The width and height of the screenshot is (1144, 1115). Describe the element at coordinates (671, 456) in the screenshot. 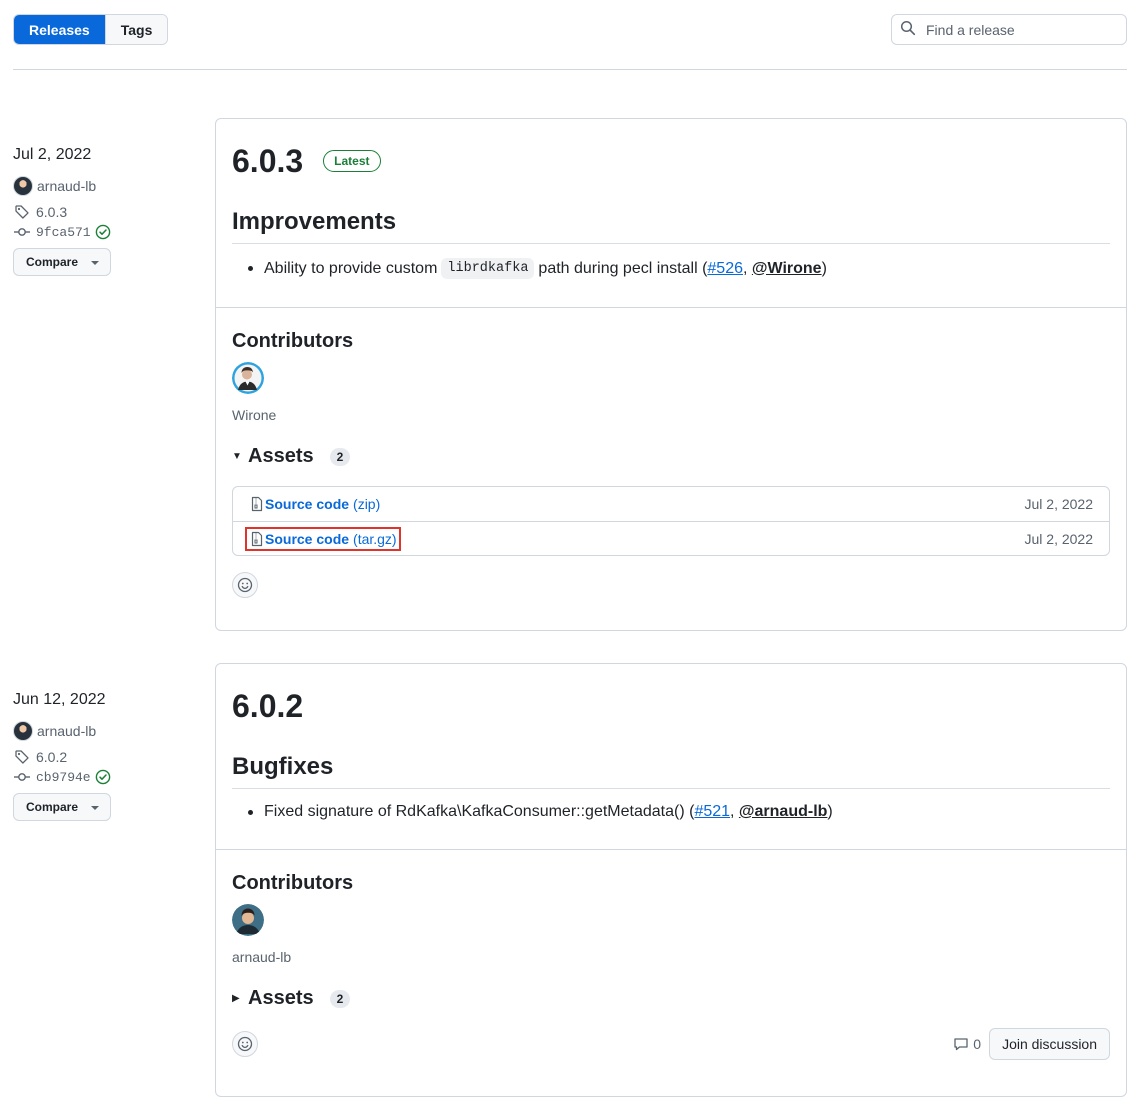

I see `assets-toggle: ▼ Assets 2` at that location.